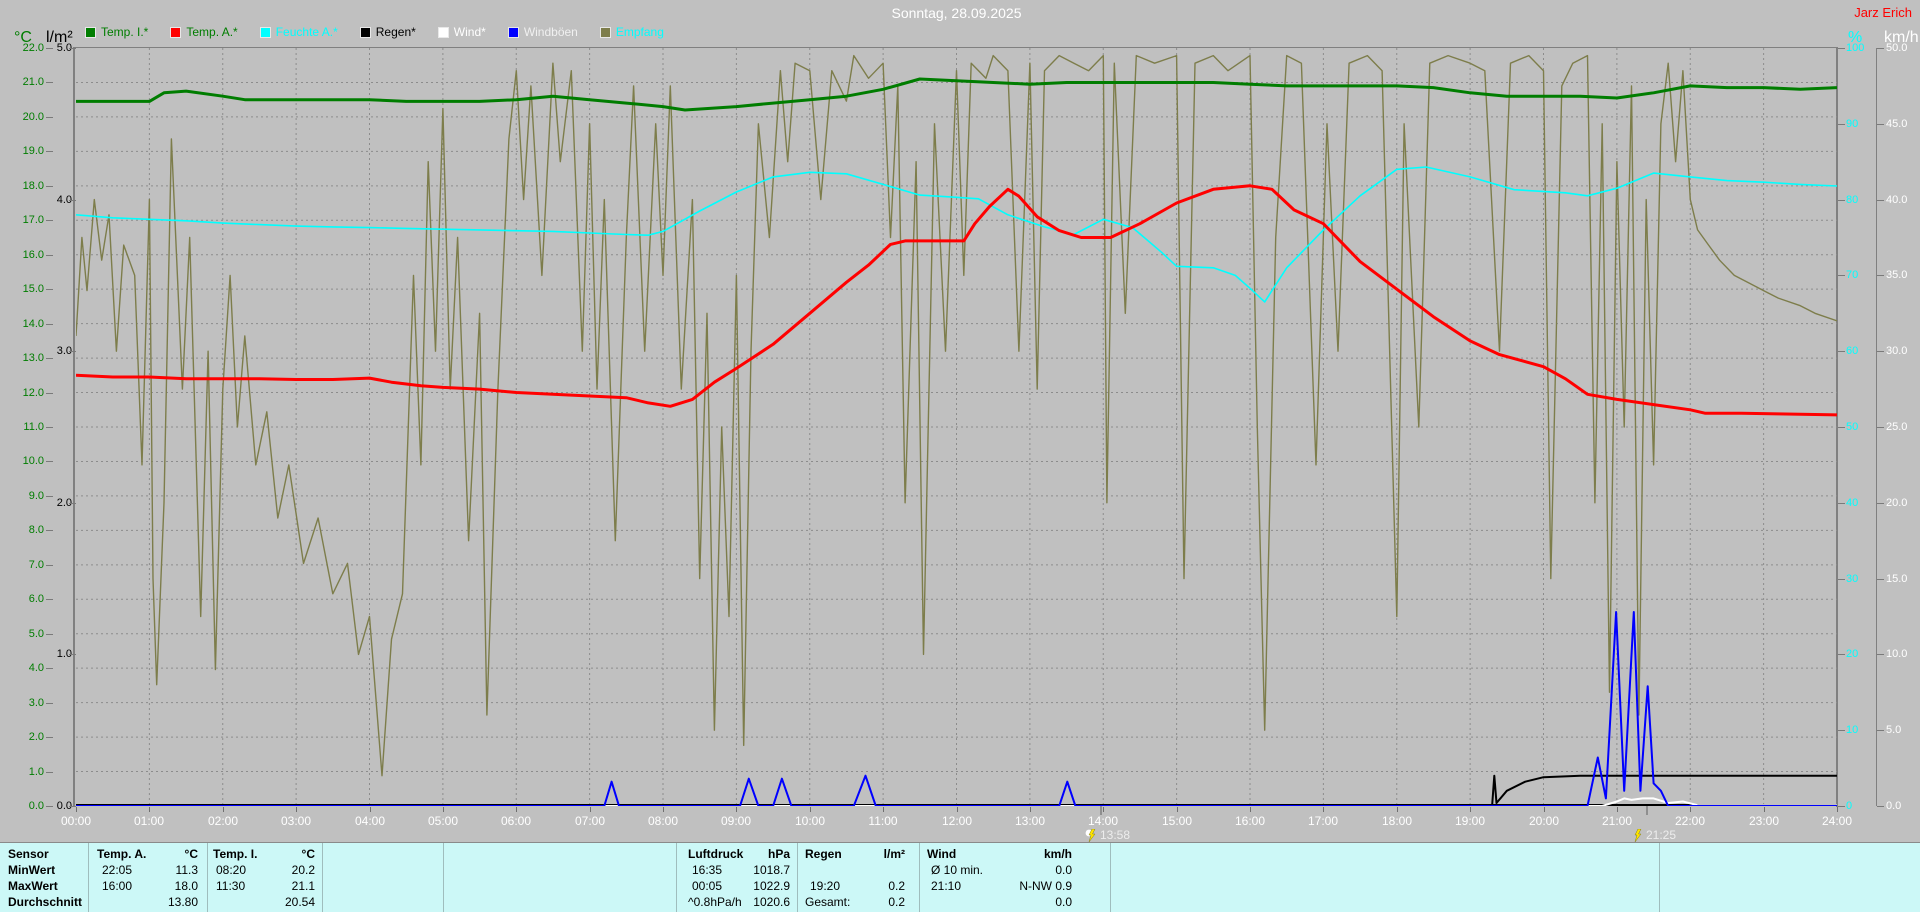 This screenshot has height=912, width=1920. I want to click on time-tick-label: 16:00, so click(1250, 821).